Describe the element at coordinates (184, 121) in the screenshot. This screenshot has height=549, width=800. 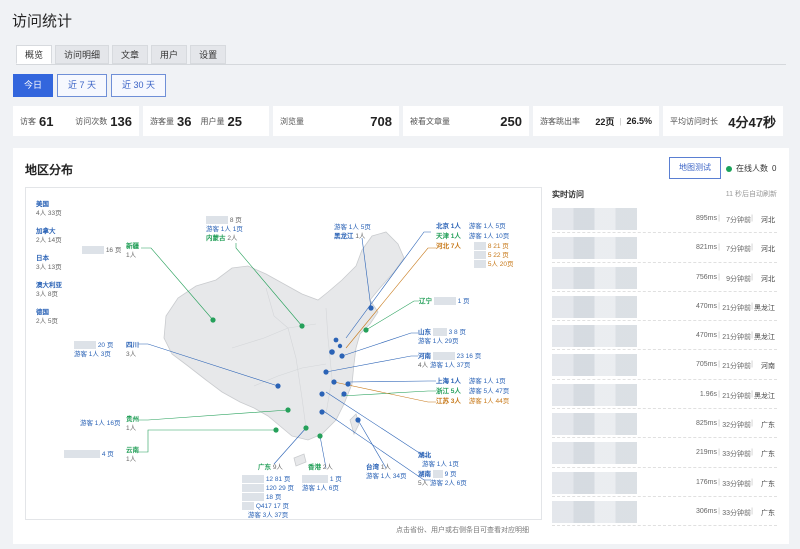
I see `guests-value: 36` at that location.